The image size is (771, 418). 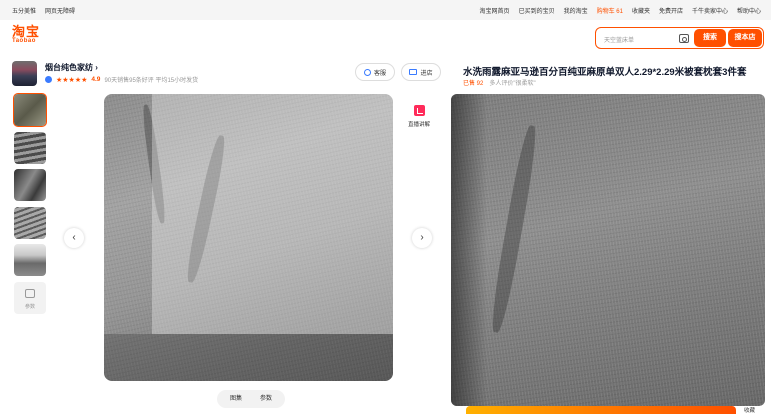 I want to click on topbar-link-my-taobao: 我的淘宝, so click(x=576, y=10).